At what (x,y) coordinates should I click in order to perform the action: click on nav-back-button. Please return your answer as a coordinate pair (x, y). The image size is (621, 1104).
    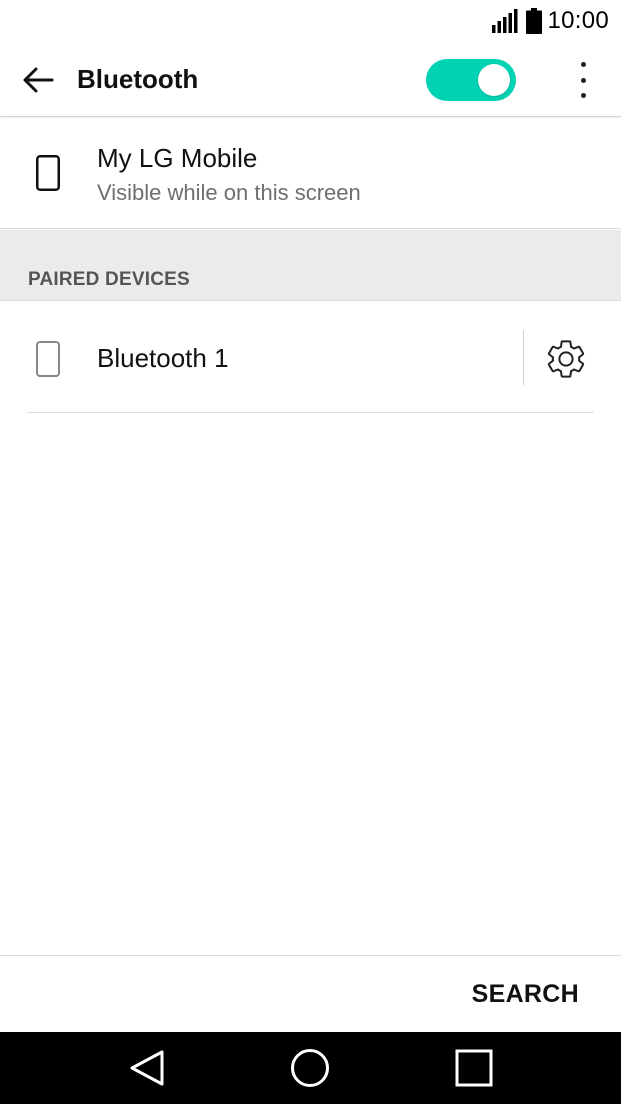
    Looking at the image, I should click on (148, 1068).